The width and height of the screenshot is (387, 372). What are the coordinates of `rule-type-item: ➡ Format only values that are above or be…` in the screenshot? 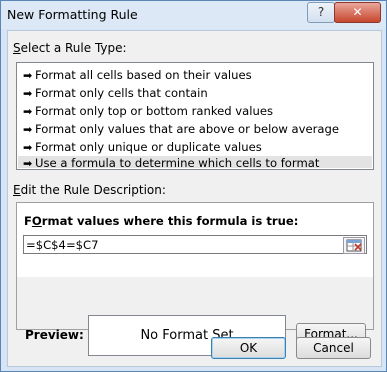 It's located at (195, 129).